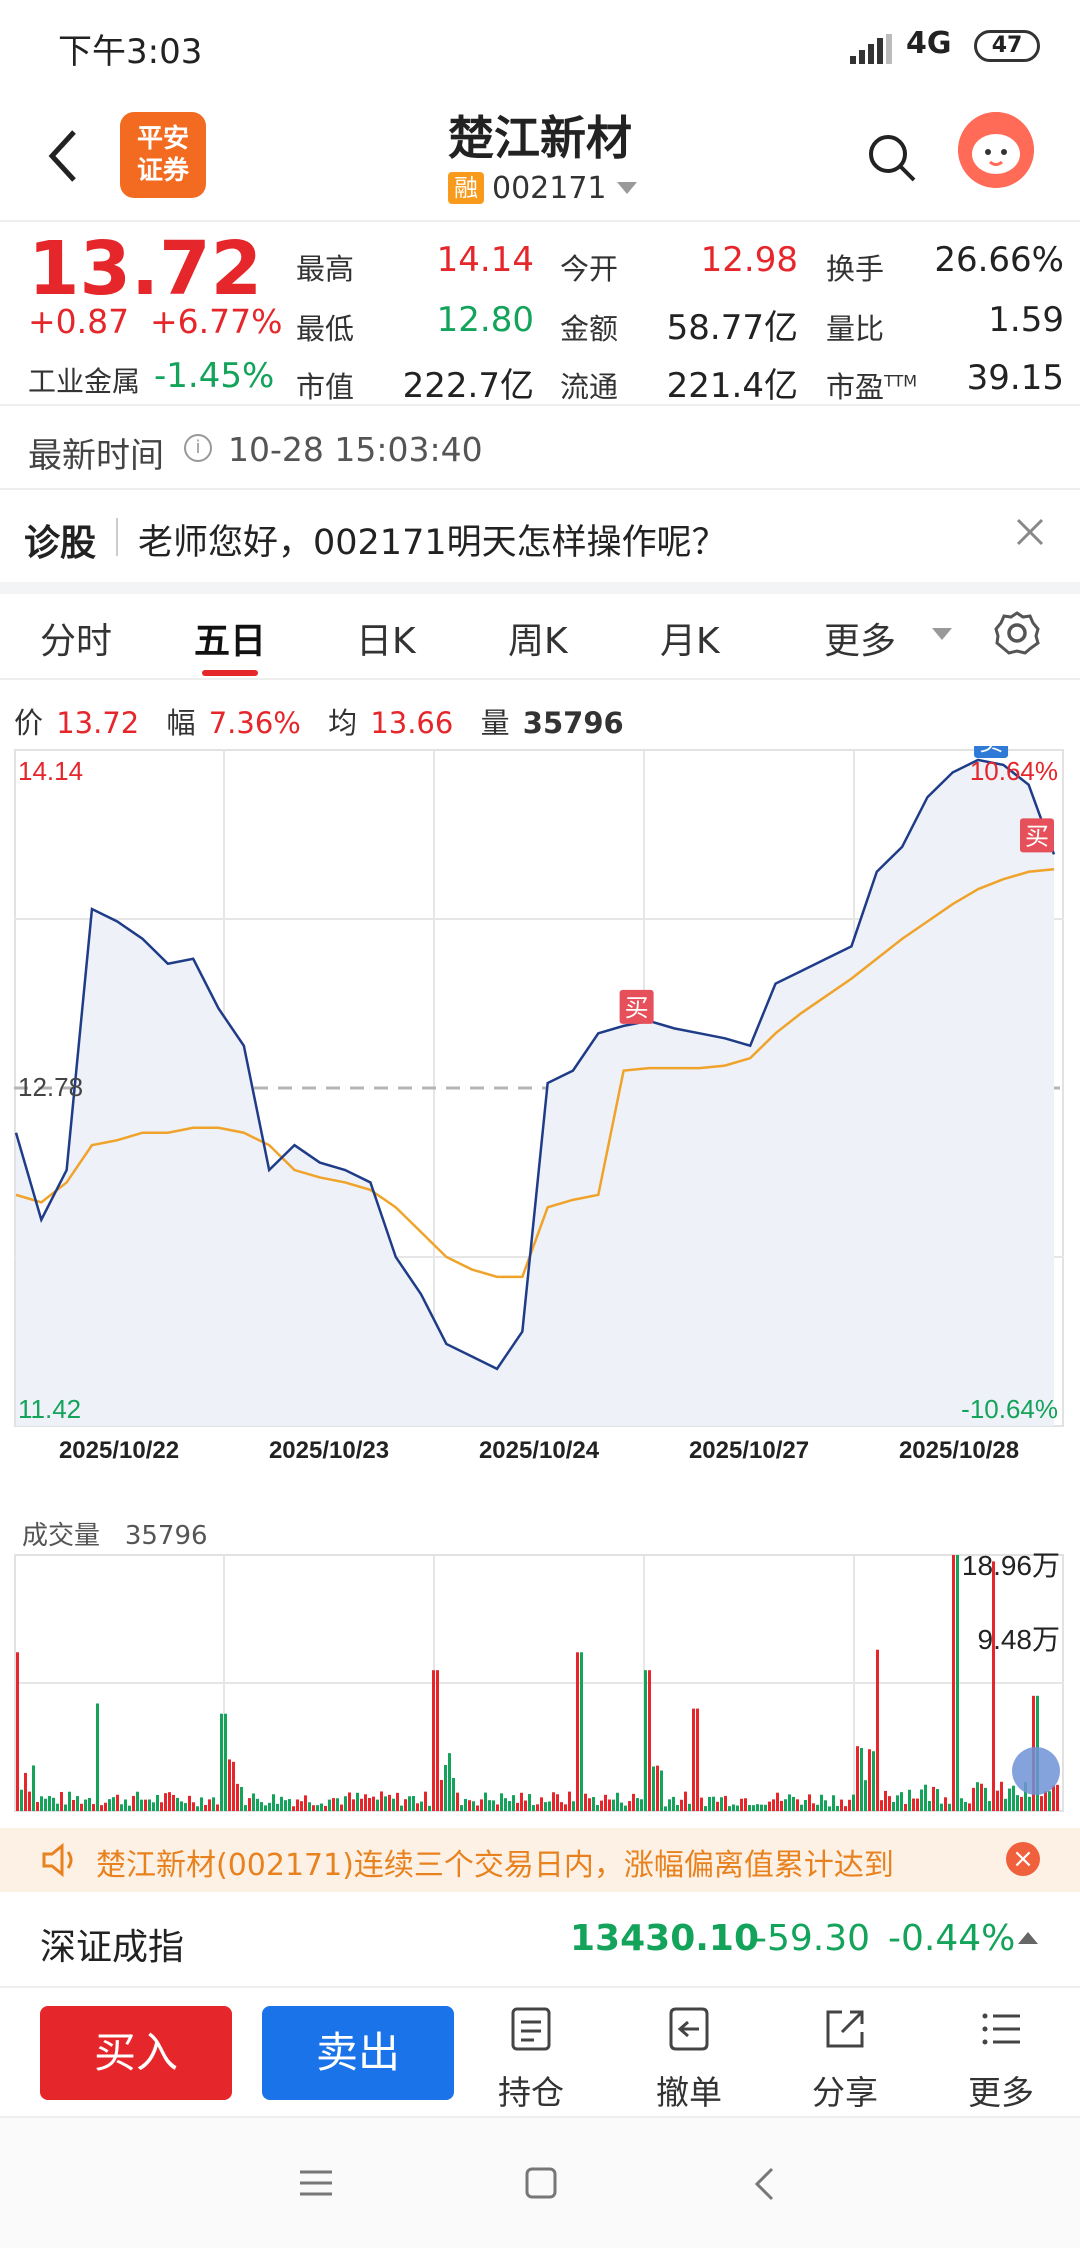  Describe the element at coordinates (1017, 633) in the screenshot. I see `gear-icon` at that location.